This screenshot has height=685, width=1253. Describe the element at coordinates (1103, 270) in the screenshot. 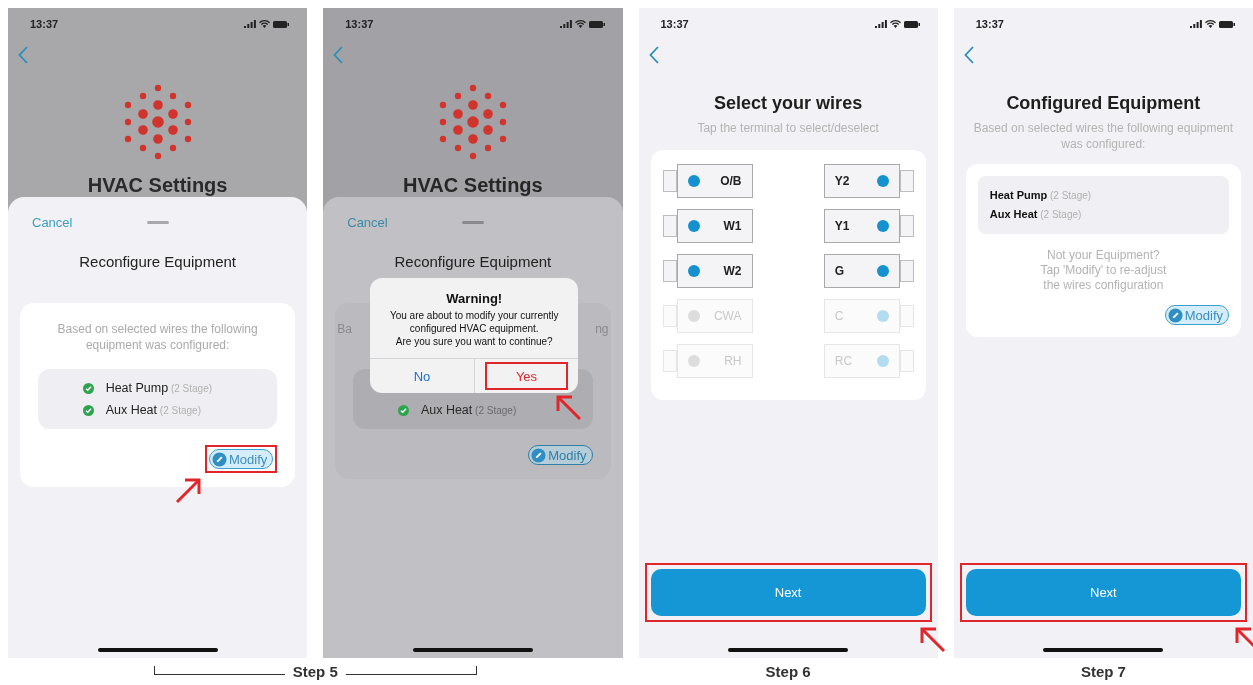

I see `help-text: Not your Equipment? Tap 'Modify' to re-adjust the wires configuration` at that location.